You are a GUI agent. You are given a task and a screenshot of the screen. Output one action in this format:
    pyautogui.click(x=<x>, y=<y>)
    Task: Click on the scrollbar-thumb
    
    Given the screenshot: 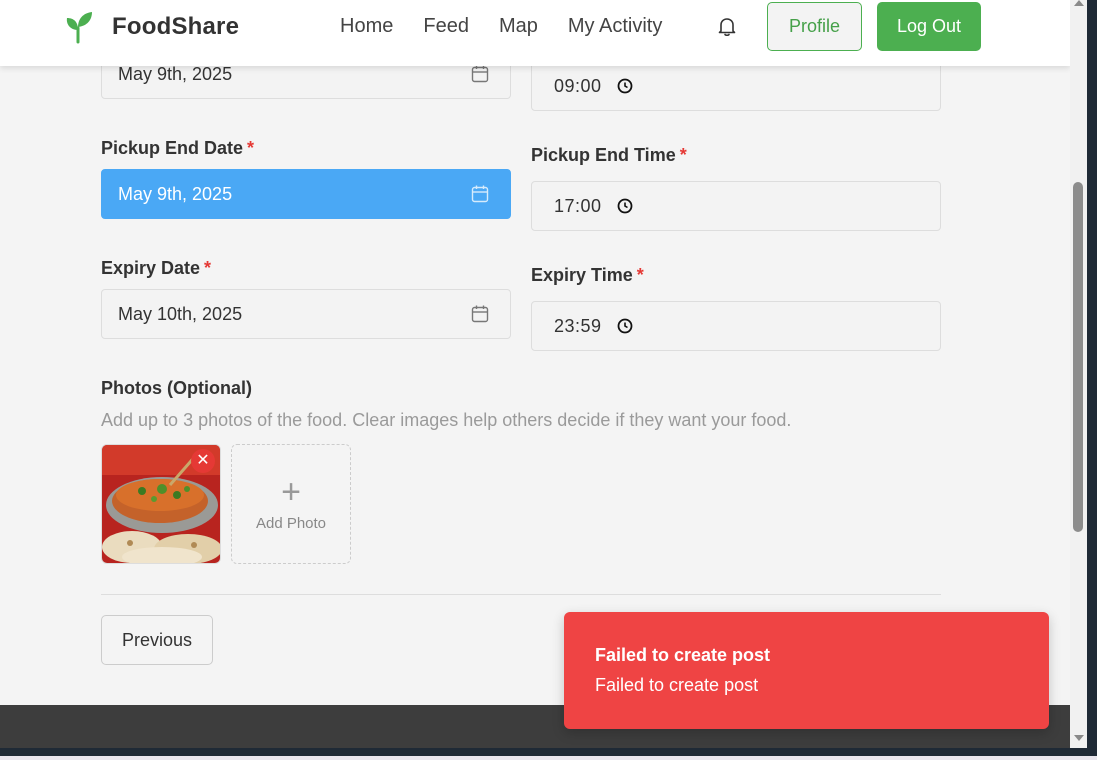 What is the action you would take?
    pyautogui.click(x=1078, y=357)
    